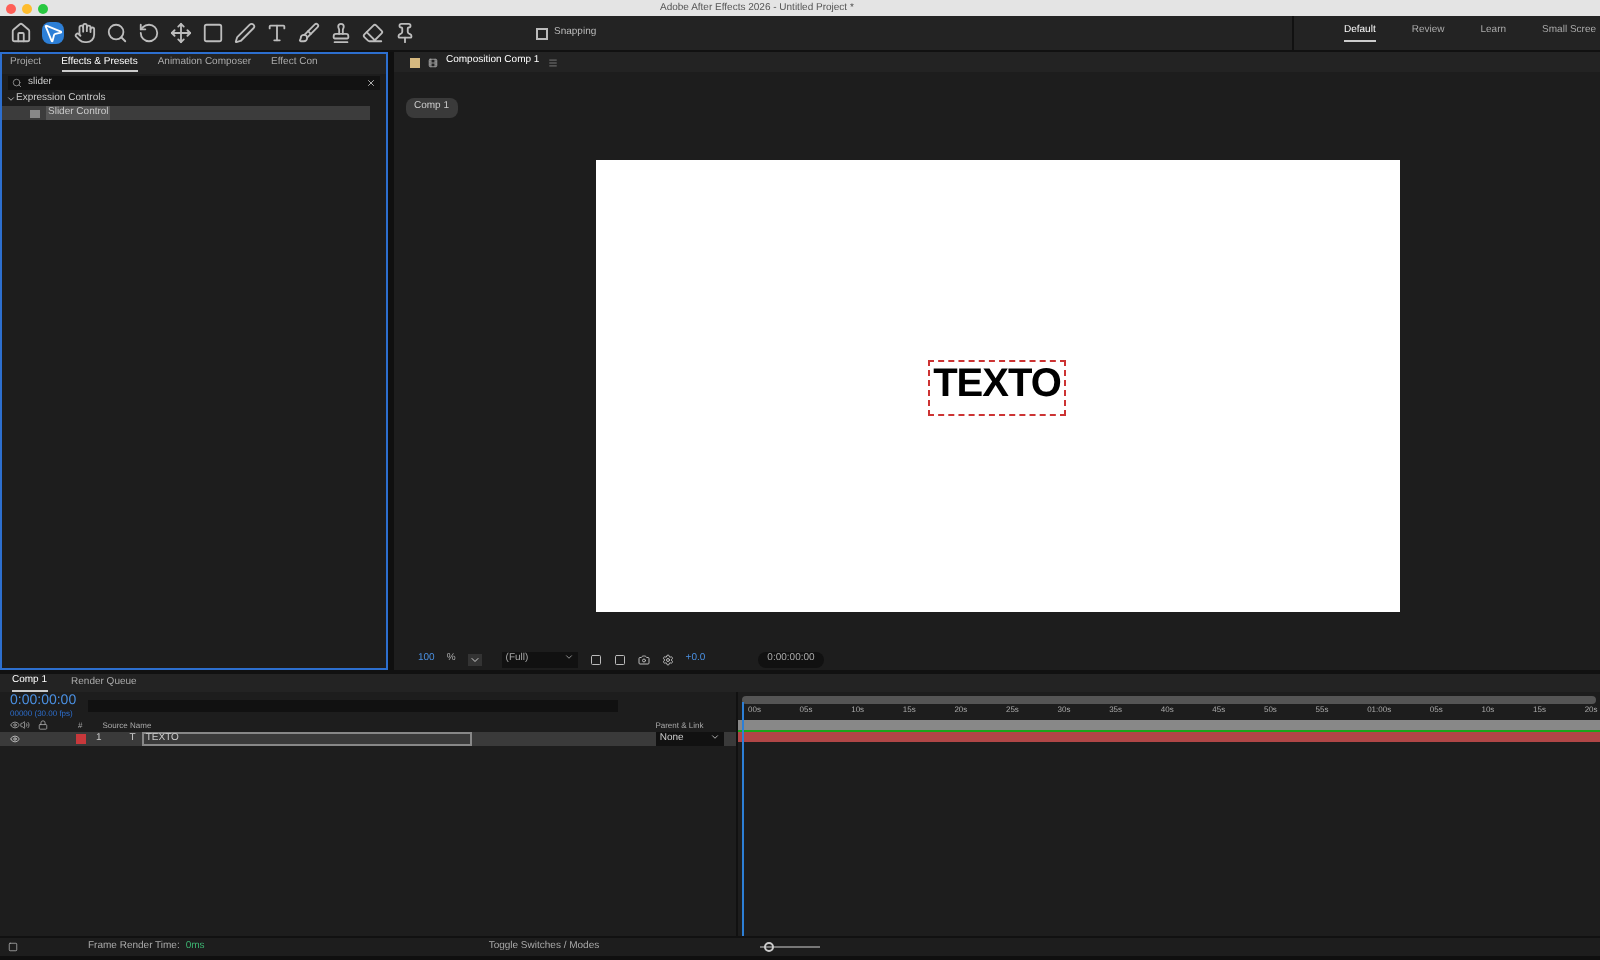 This screenshot has width=1600, height=960. Describe the element at coordinates (245, 33) in the screenshot. I see `pen-icon` at that location.